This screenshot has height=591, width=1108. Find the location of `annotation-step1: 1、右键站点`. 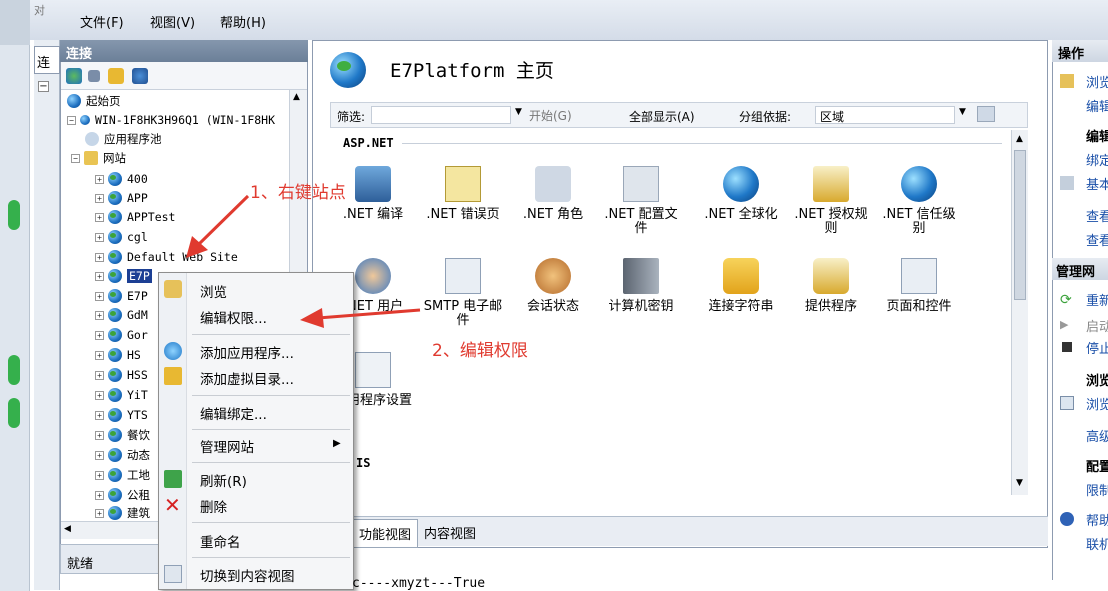

annotation-step1: 1、右键站点 is located at coordinates (298, 193).